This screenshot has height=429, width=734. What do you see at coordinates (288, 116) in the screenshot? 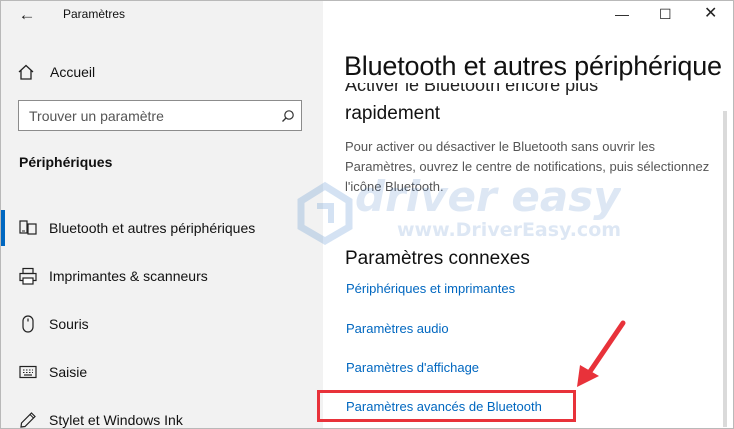
I see `search-icon` at bounding box center [288, 116].